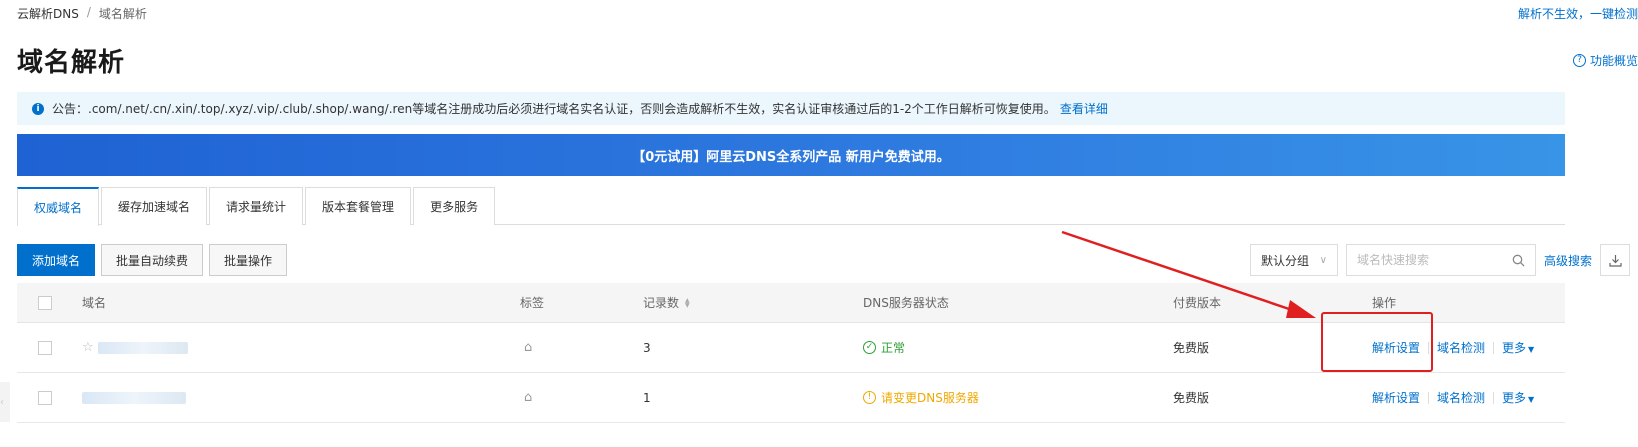  What do you see at coordinates (869, 397) in the screenshot?
I see `warning-icon: !` at bounding box center [869, 397].